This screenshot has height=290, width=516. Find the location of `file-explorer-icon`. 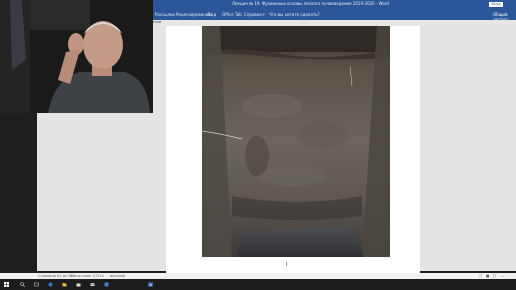

file-explorer-icon is located at coordinates (64, 284).